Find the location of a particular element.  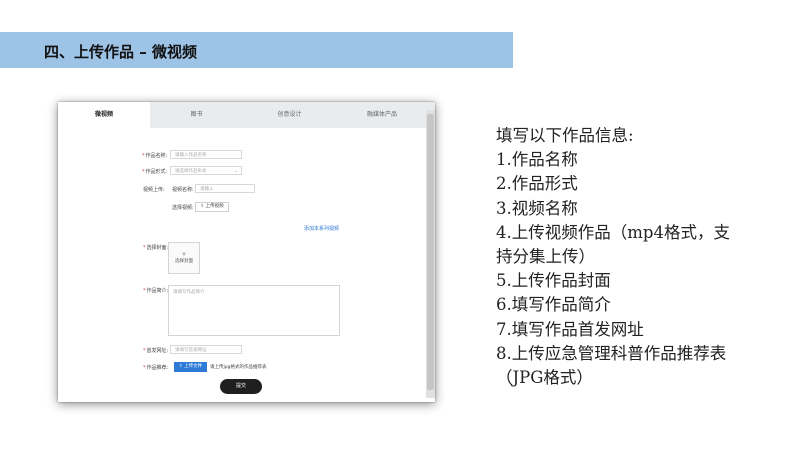

select-video-label: 选择视频: is located at coordinates (183, 208).